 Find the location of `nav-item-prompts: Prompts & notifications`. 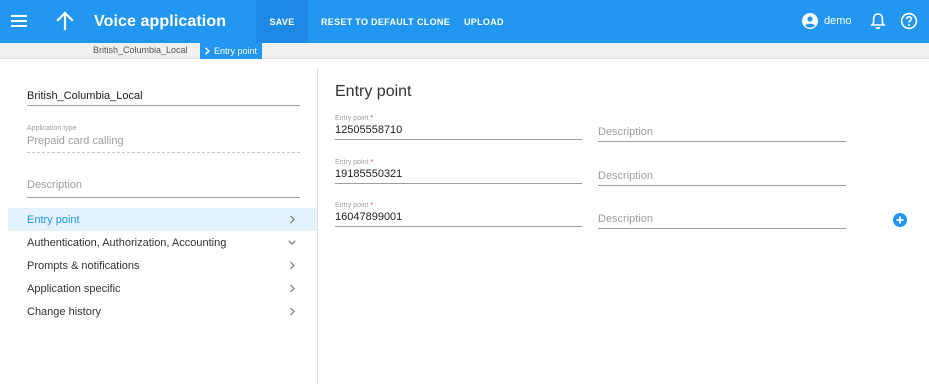

nav-item-prompts: Prompts & notifications is located at coordinates (162, 265).